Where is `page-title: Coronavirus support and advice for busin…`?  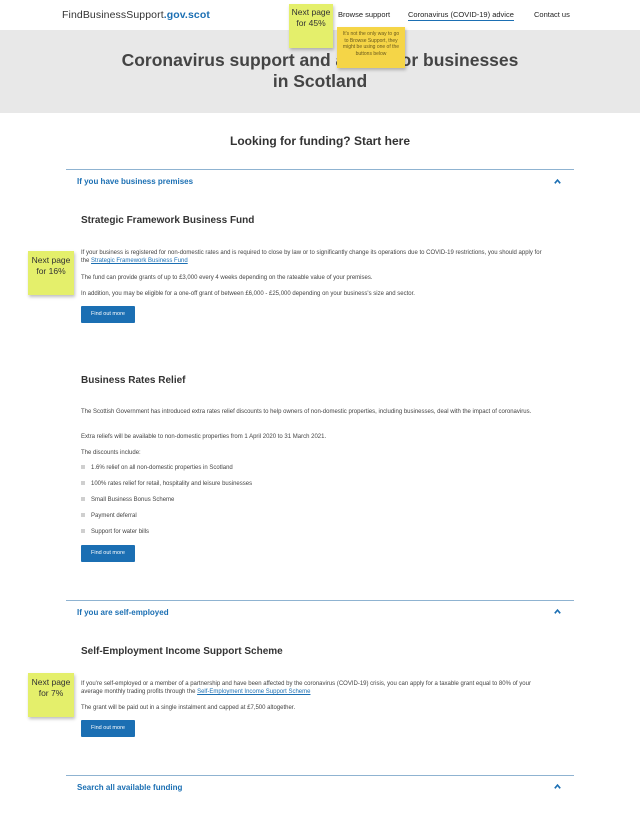
page-title: Coronavirus support and advice for busin… is located at coordinates (320, 70).